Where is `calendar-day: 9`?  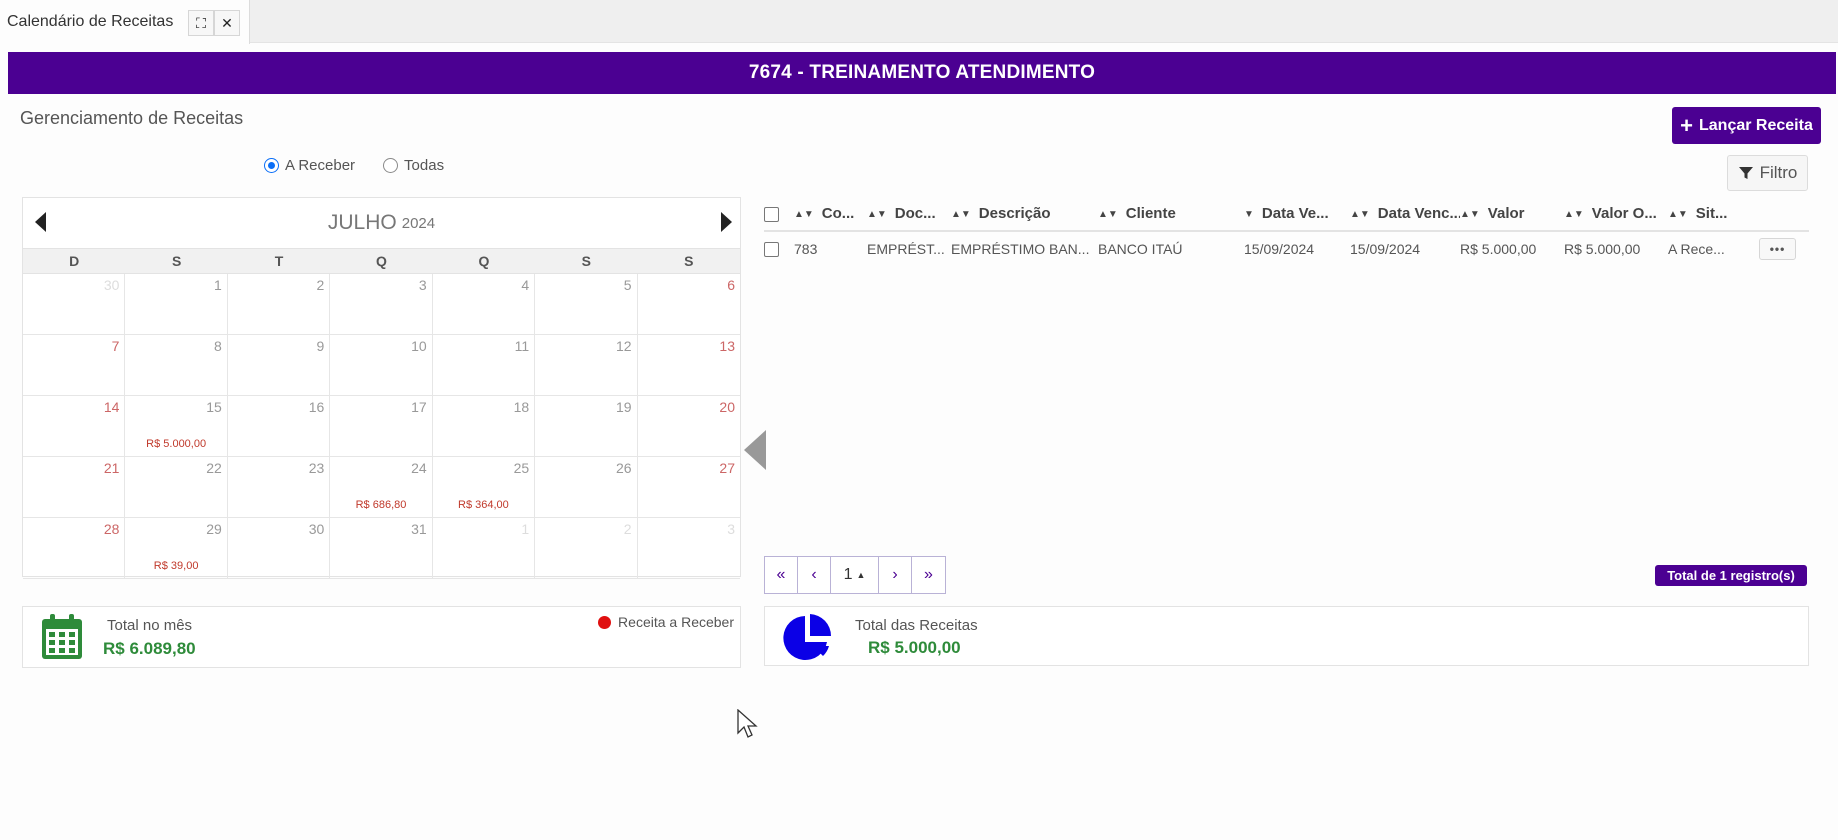 calendar-day: 9 is located at coordinates (279, 365).